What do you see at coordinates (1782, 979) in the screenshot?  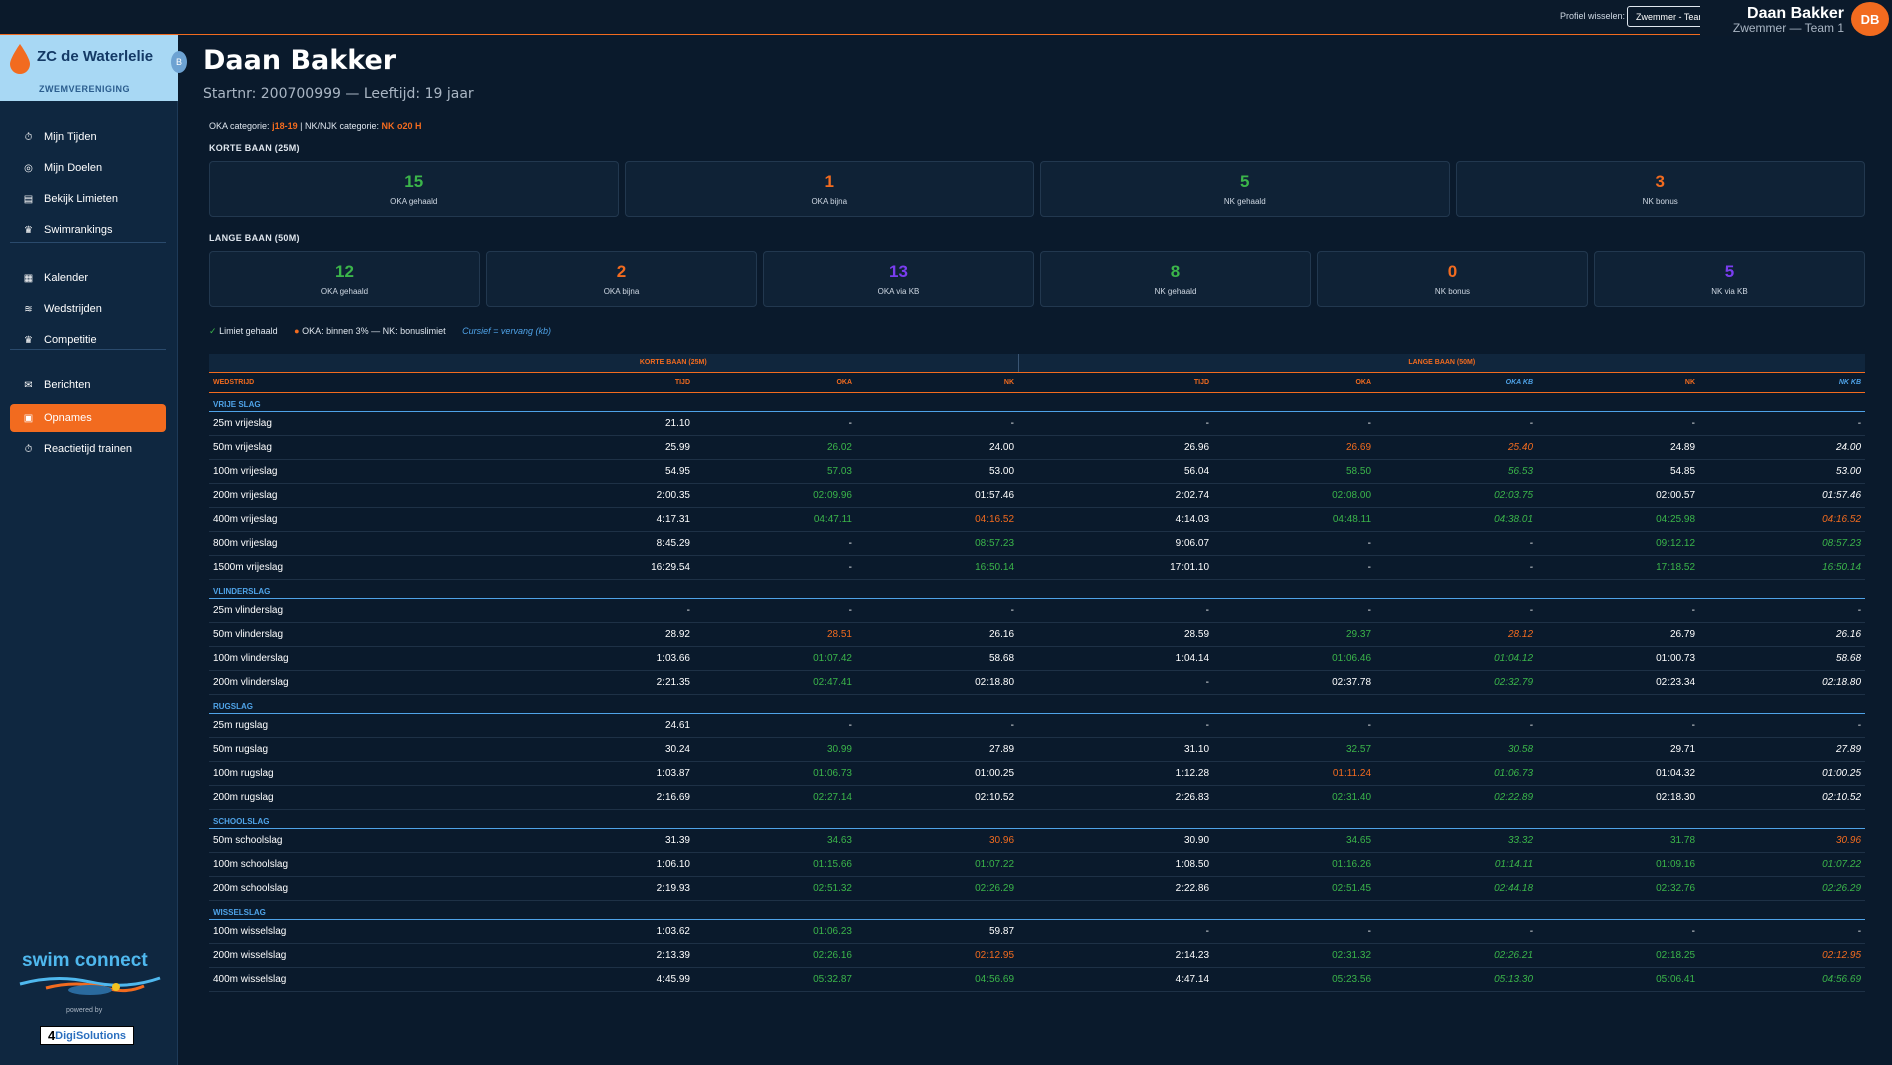 I see `table-cell: 04:56.69` at bounding box center [1782, 979].